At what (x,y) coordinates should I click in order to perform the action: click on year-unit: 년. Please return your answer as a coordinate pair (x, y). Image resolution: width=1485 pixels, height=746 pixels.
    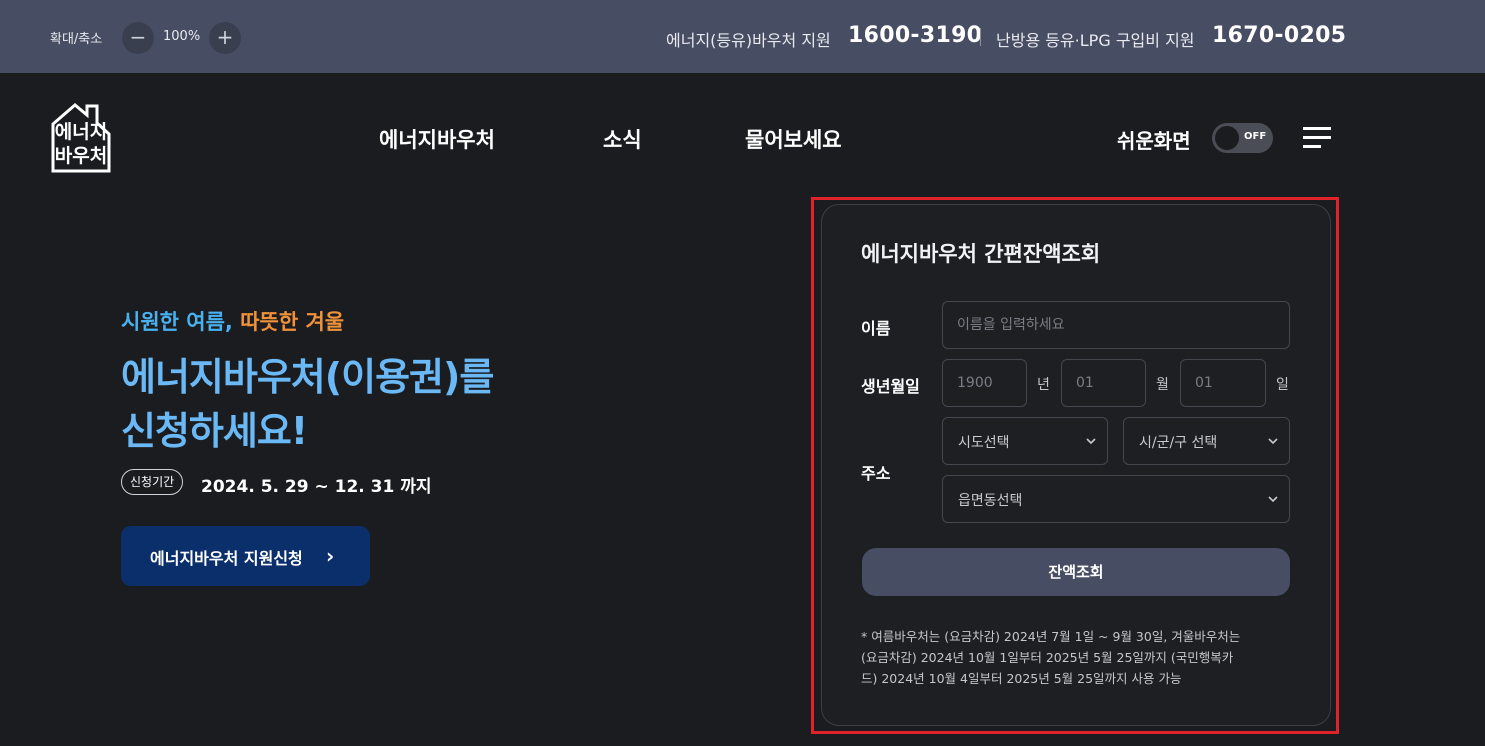
    Looking at the image, I should click on (1043, 385).